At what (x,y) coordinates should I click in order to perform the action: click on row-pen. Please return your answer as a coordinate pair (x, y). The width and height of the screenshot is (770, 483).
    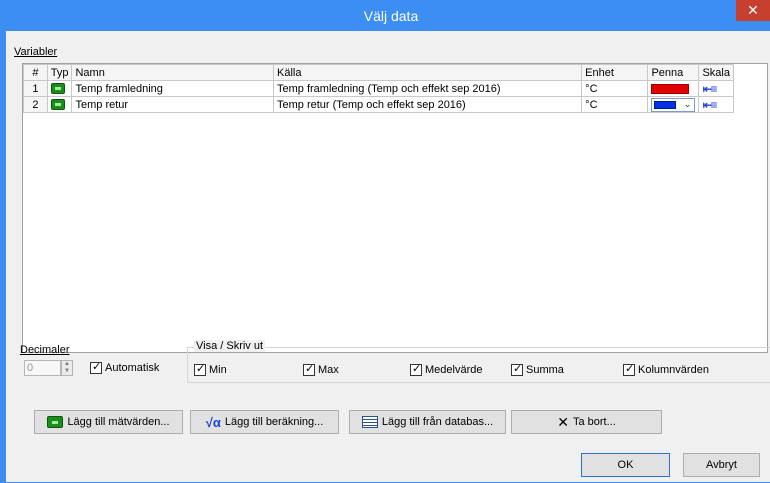
    Looking at the image, I should click on (673, 88).